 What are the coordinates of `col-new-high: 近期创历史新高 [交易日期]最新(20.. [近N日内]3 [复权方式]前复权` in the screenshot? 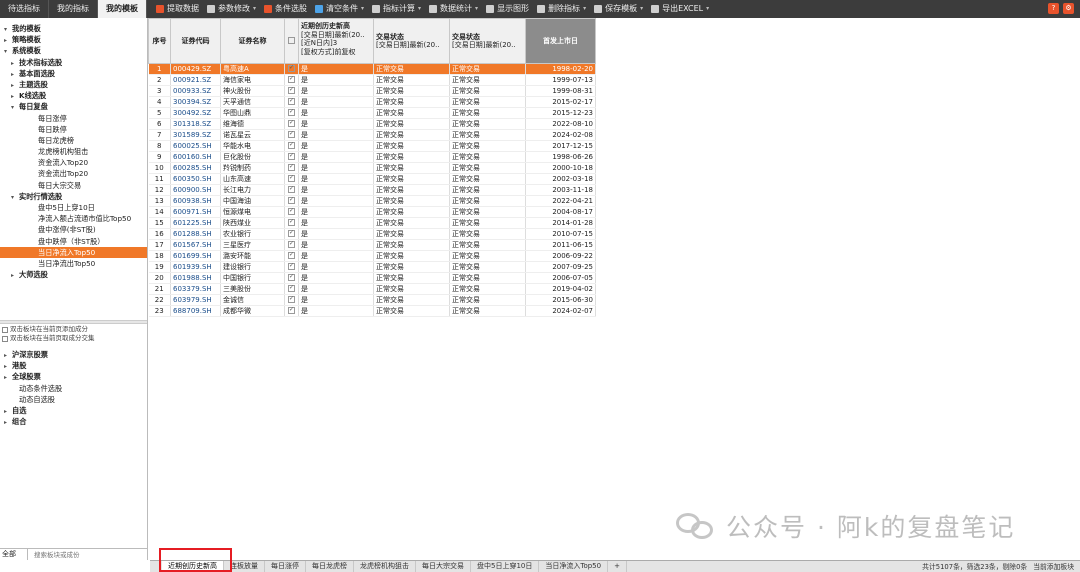 It's located at (336, 41).